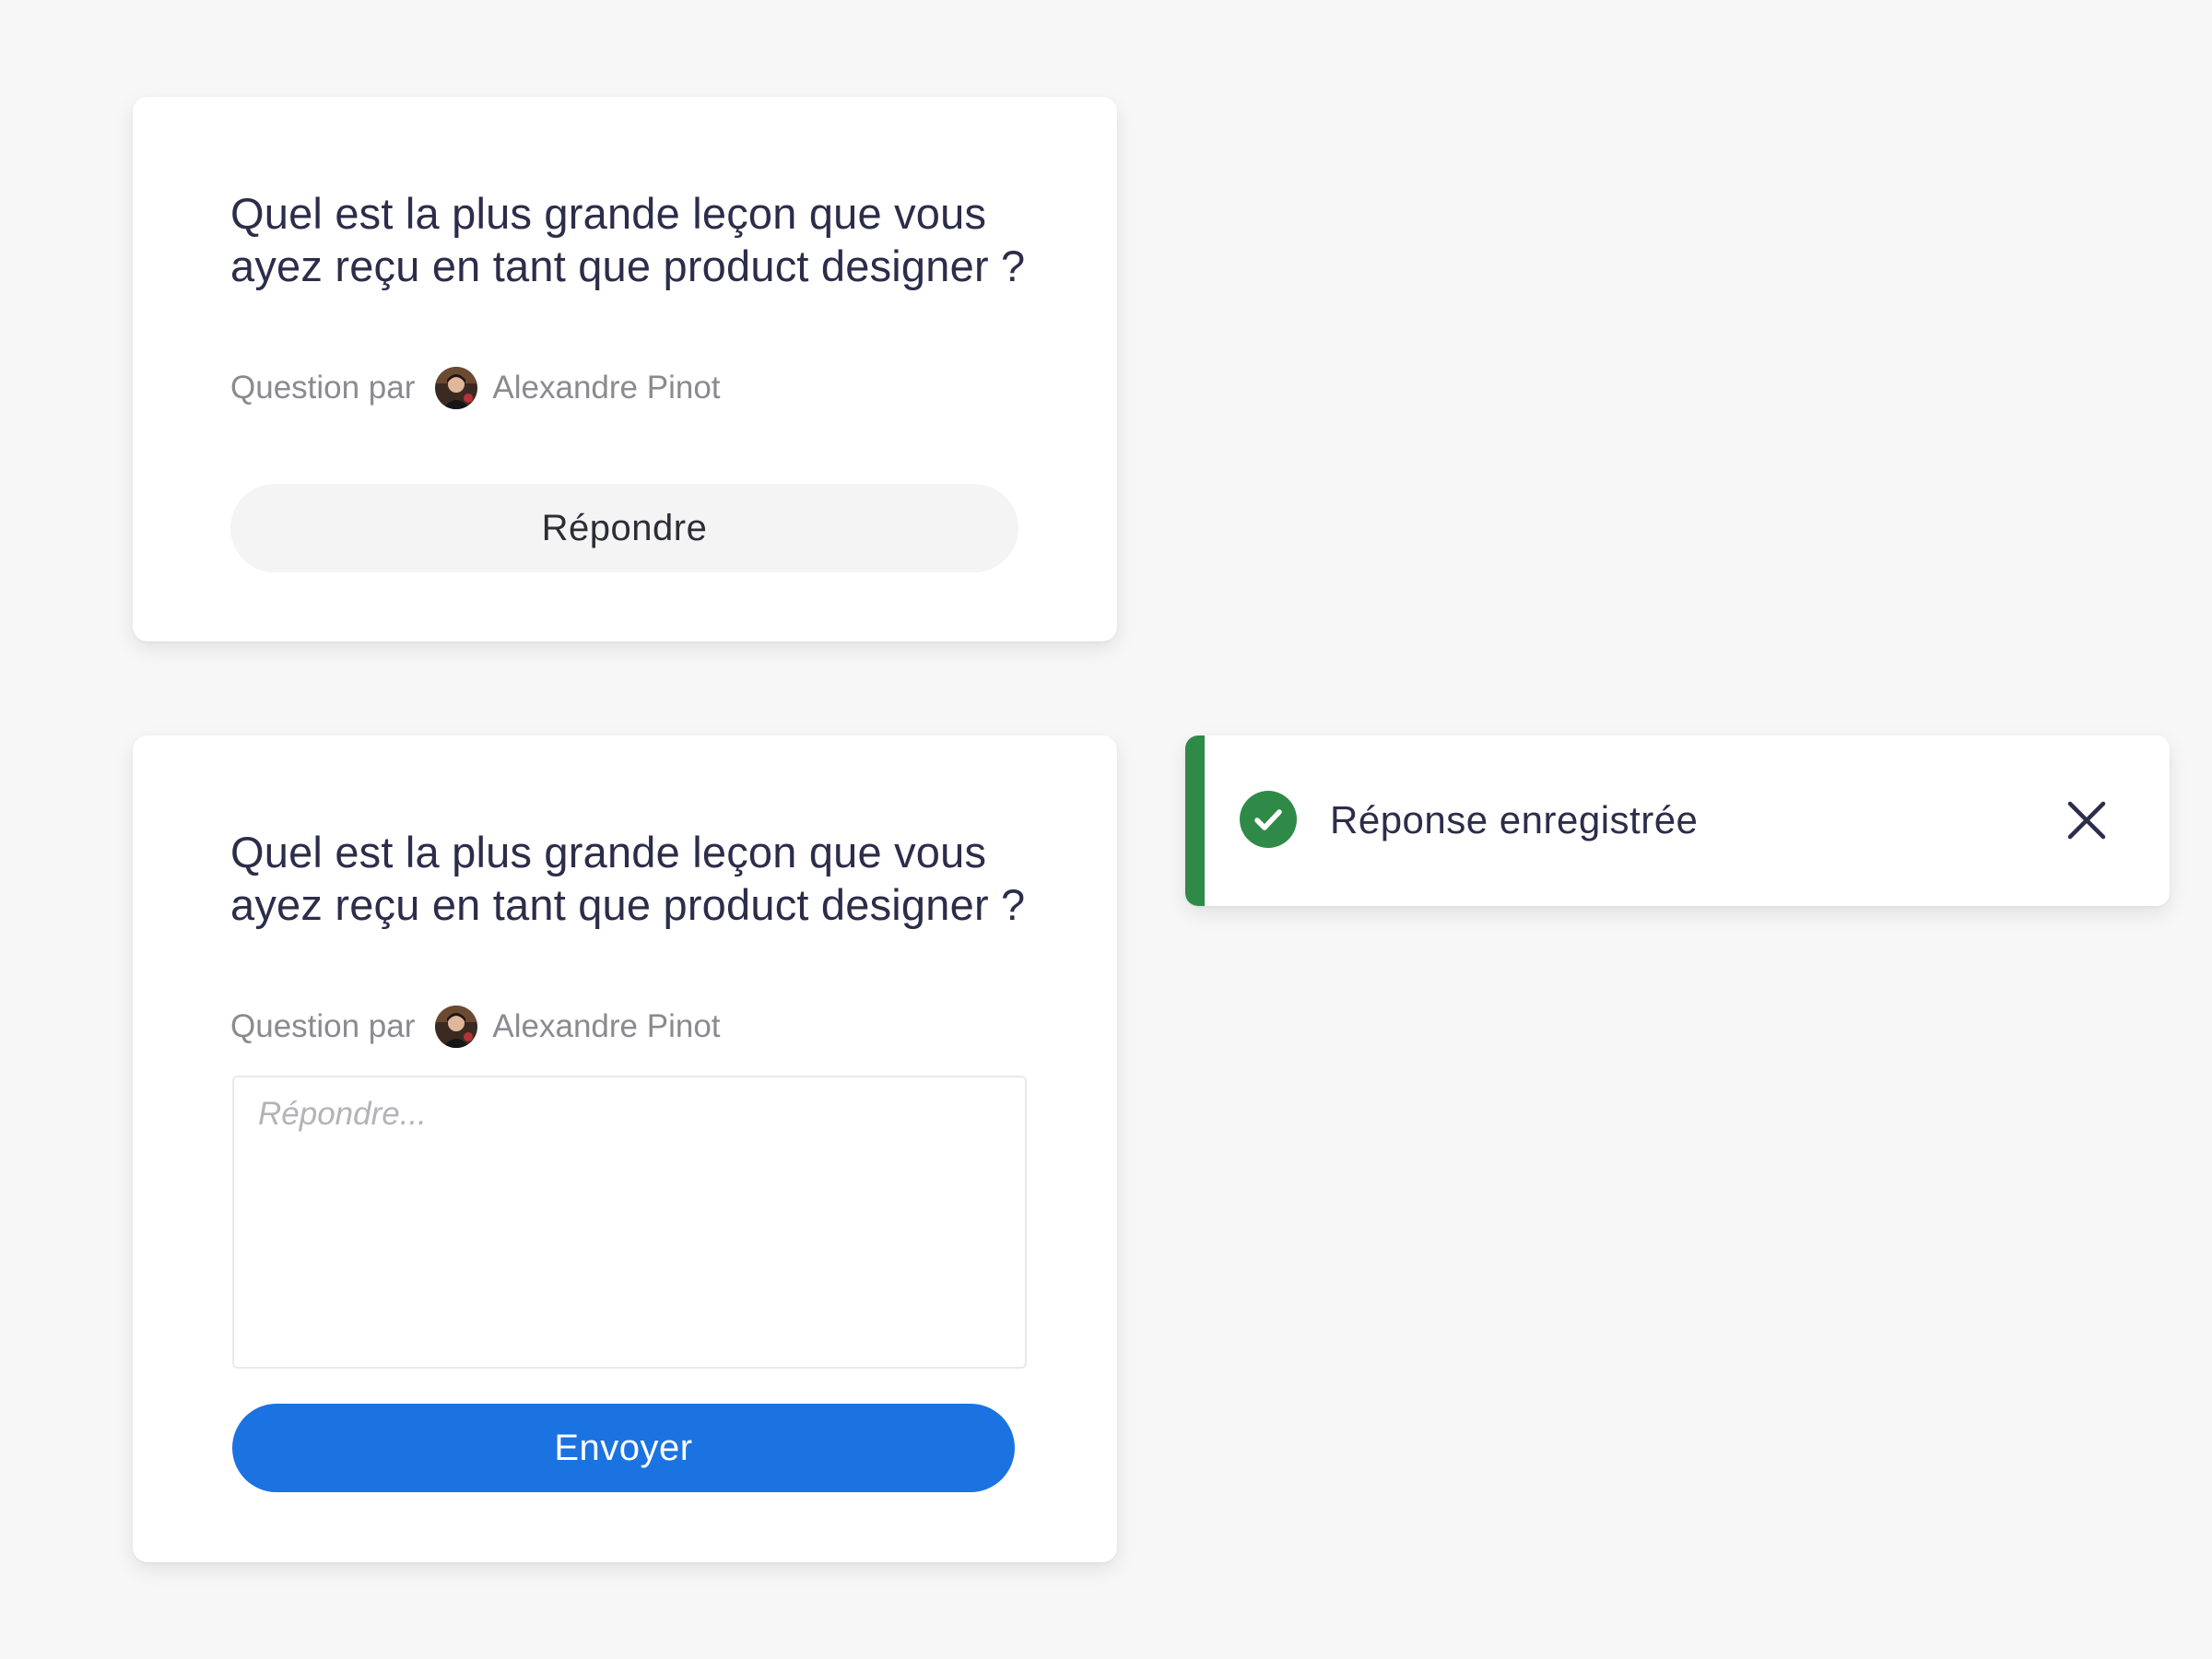 The image size is (2212, 1659). I want to click on toast-status-bar, so click(1195, 820).